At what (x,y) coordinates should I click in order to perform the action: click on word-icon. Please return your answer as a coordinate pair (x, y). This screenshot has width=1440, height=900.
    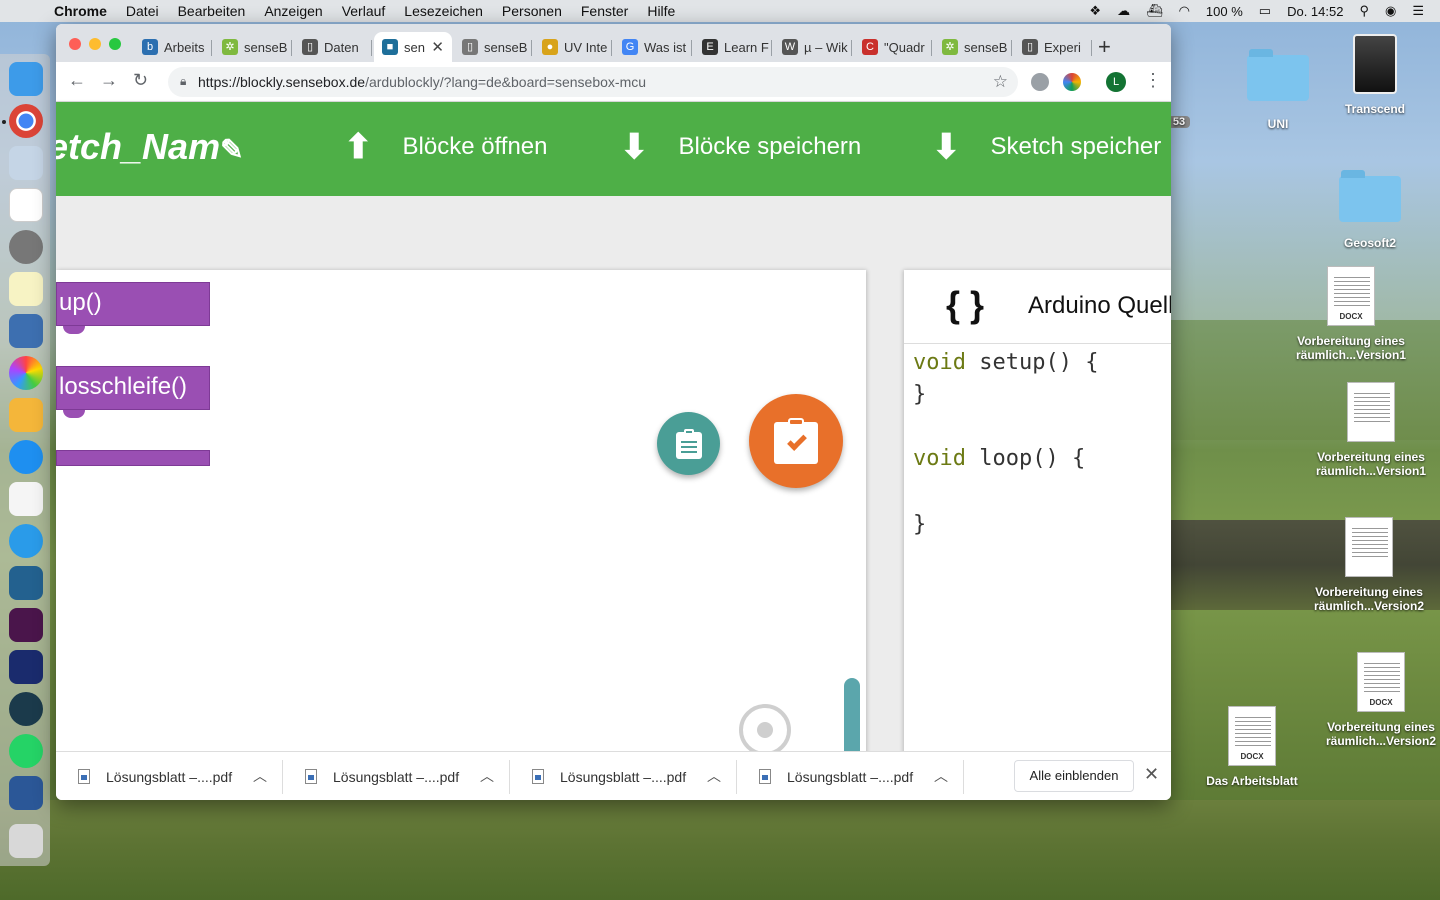
    Looking at the image, I should click on (26, 793).